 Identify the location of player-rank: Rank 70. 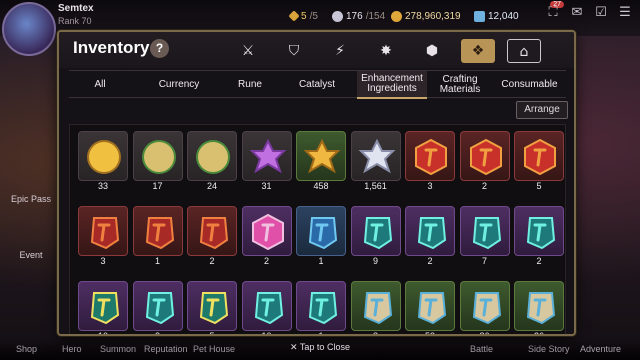
(75, 21).